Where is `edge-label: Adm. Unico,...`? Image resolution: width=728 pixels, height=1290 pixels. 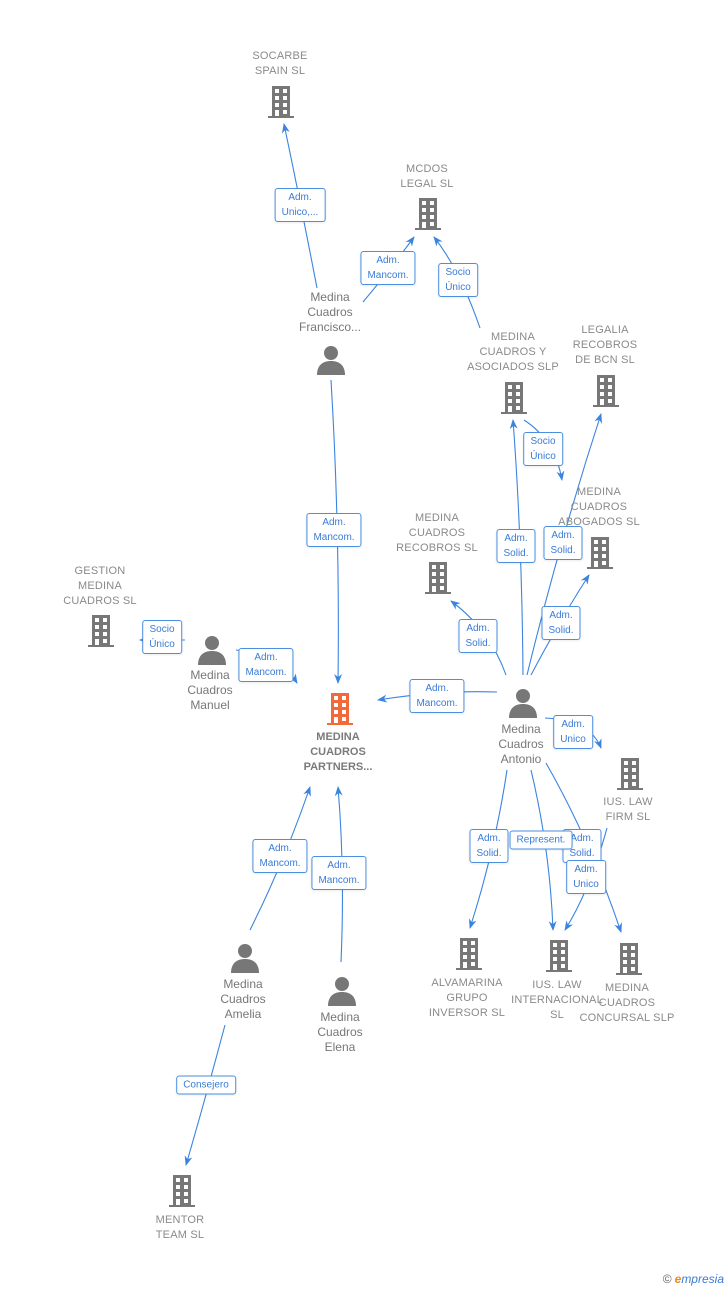
edge-label: Adm. Unico,... is located at coordinates (300, 205).